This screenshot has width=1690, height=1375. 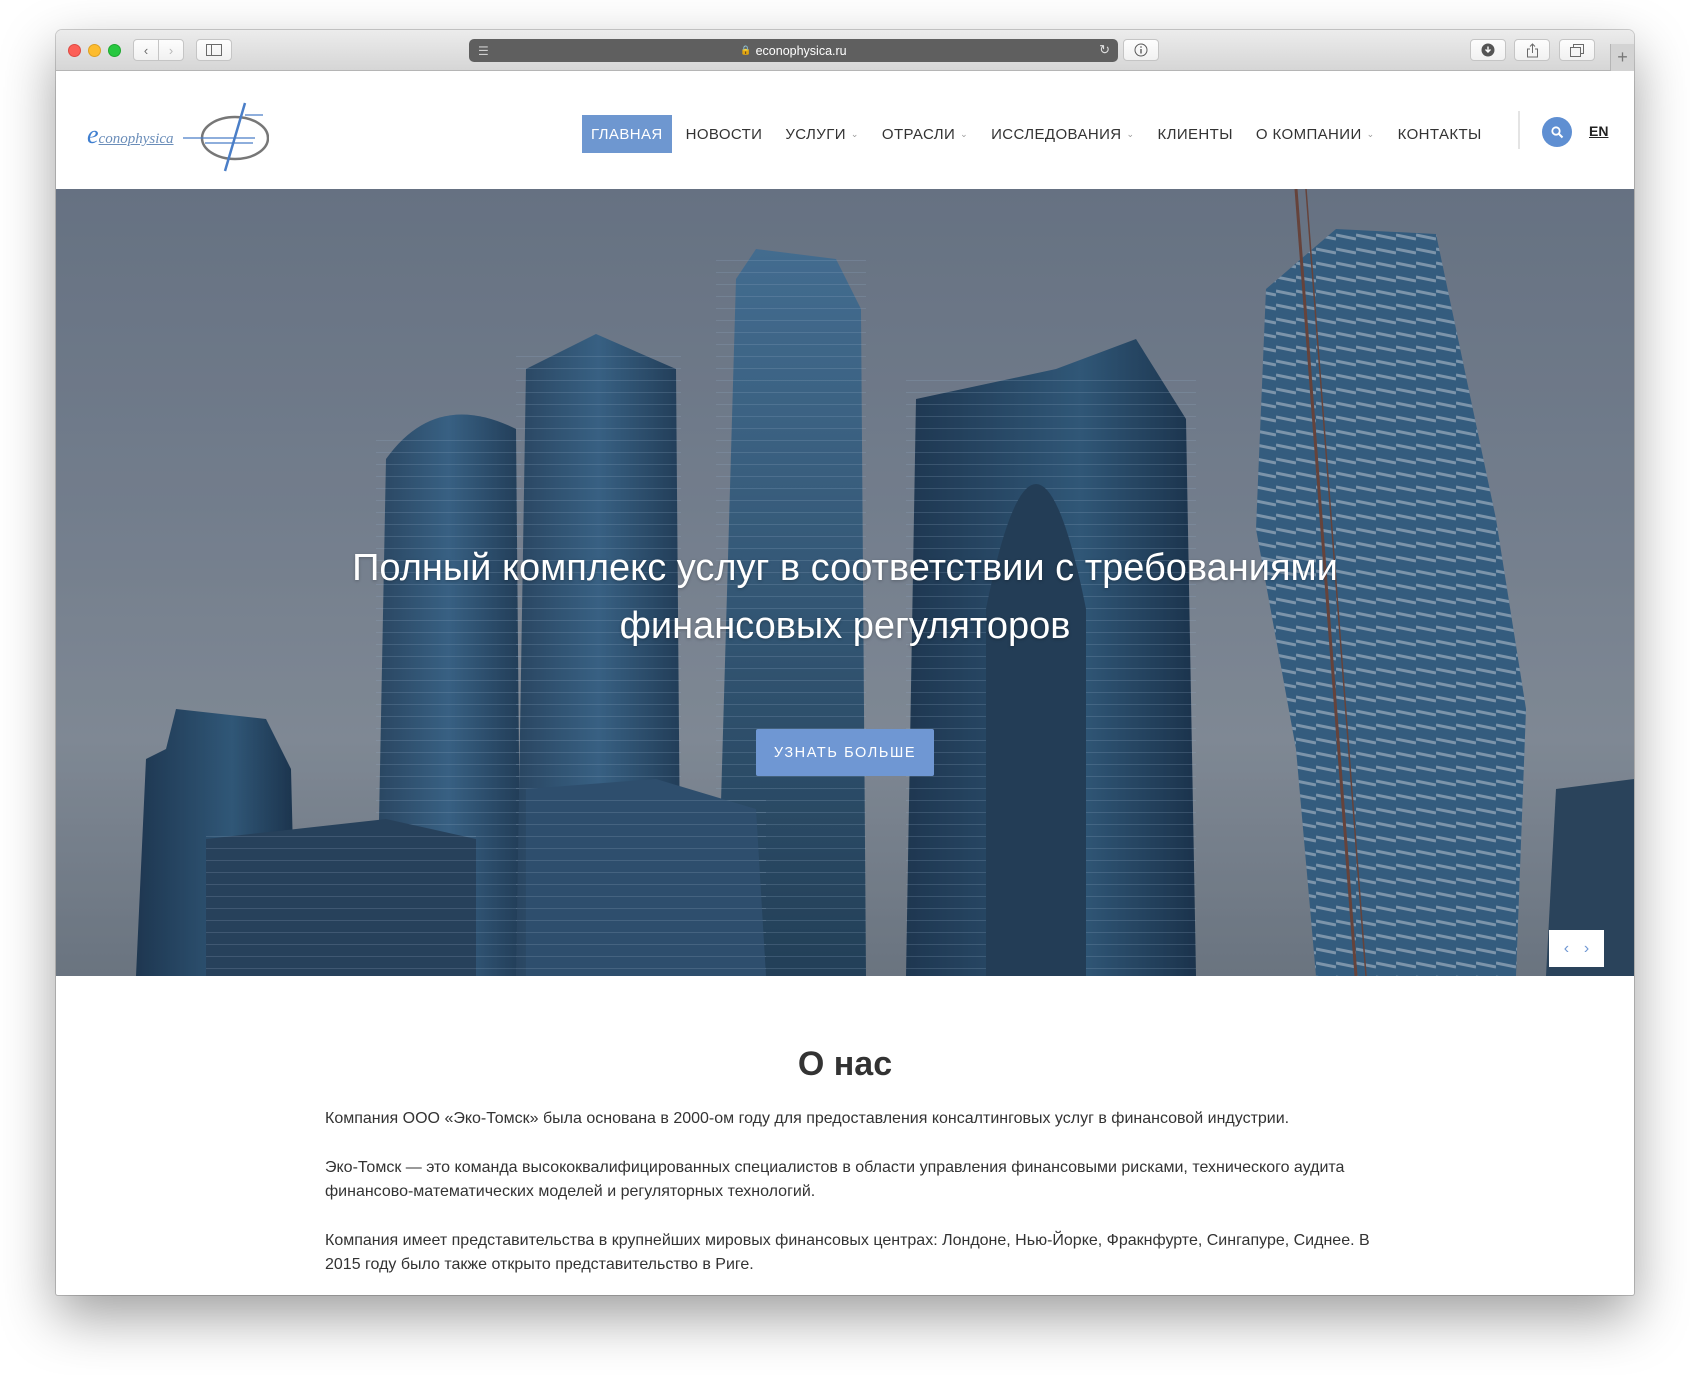 What do you see at coordinates (1519, 130) in the screenshot?
I see `nav-divider` at bounding box center [1519, 130].